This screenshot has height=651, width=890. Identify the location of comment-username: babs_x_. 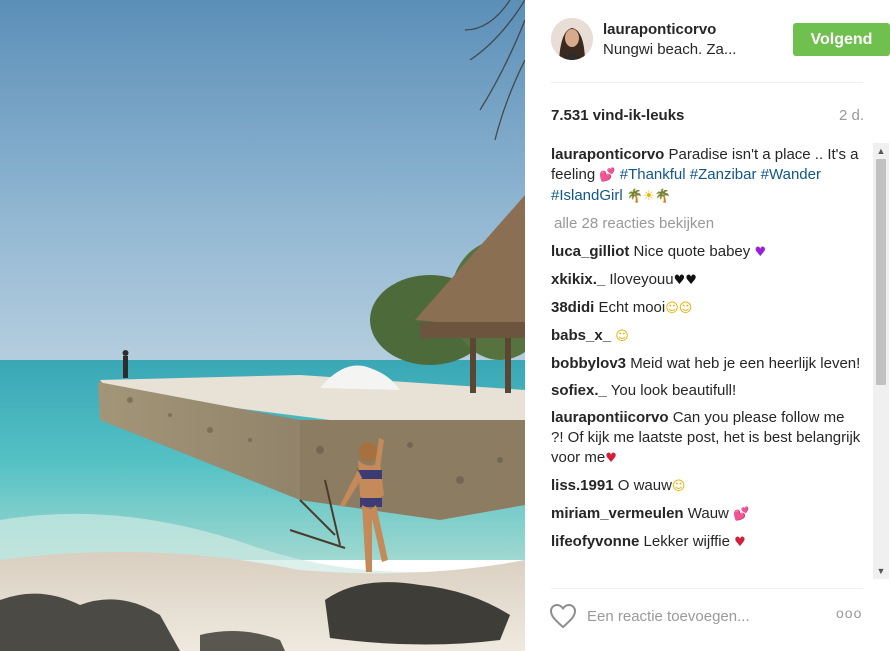
(581, 335).